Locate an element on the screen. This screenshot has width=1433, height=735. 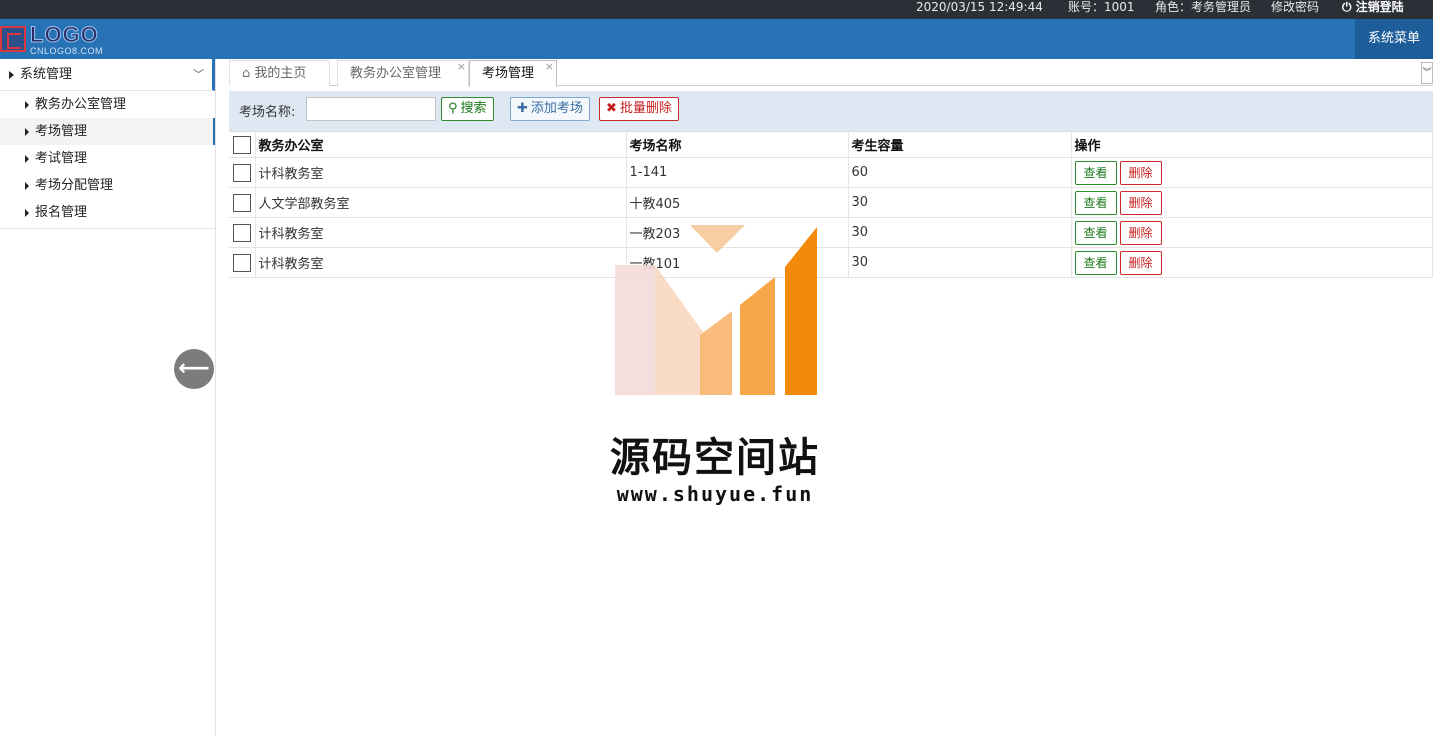
change-password-link: 修改密码 is located at coordinates (1295, 7).